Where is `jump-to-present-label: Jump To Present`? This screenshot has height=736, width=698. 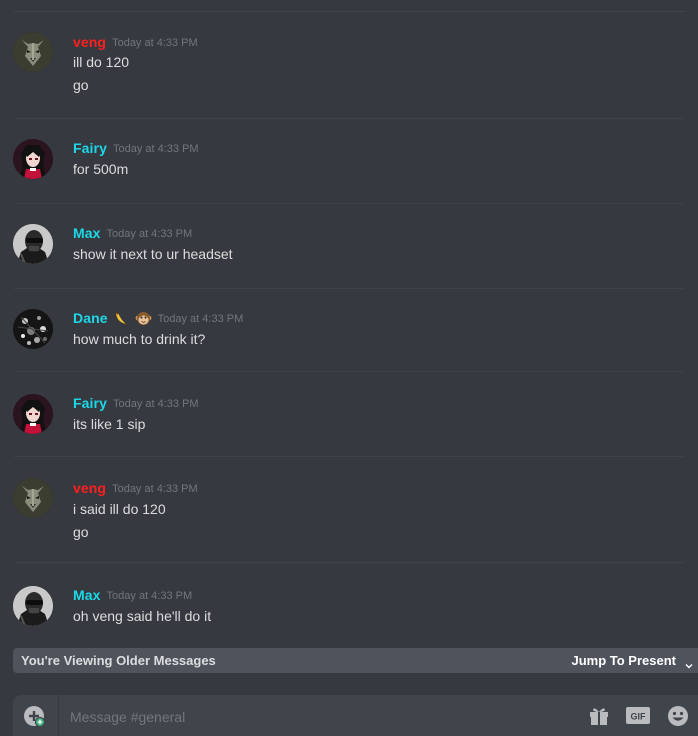 jump-to-present-label: Jump To Present is located at coordinates (623, 660).